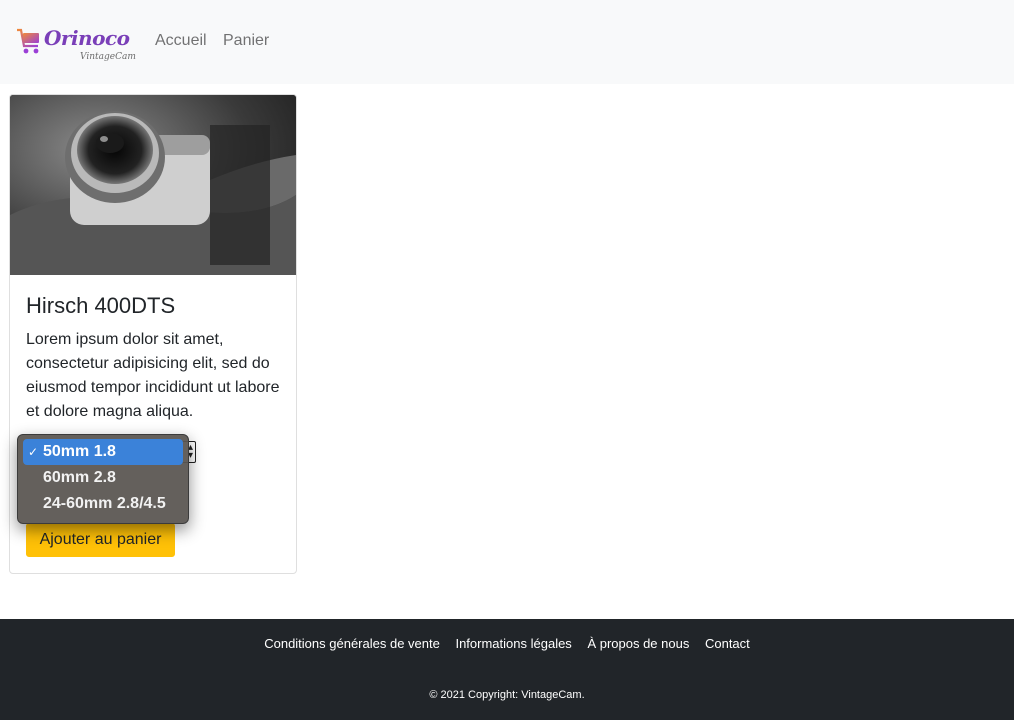  I want to click on camera-photo, so click(153, 185).